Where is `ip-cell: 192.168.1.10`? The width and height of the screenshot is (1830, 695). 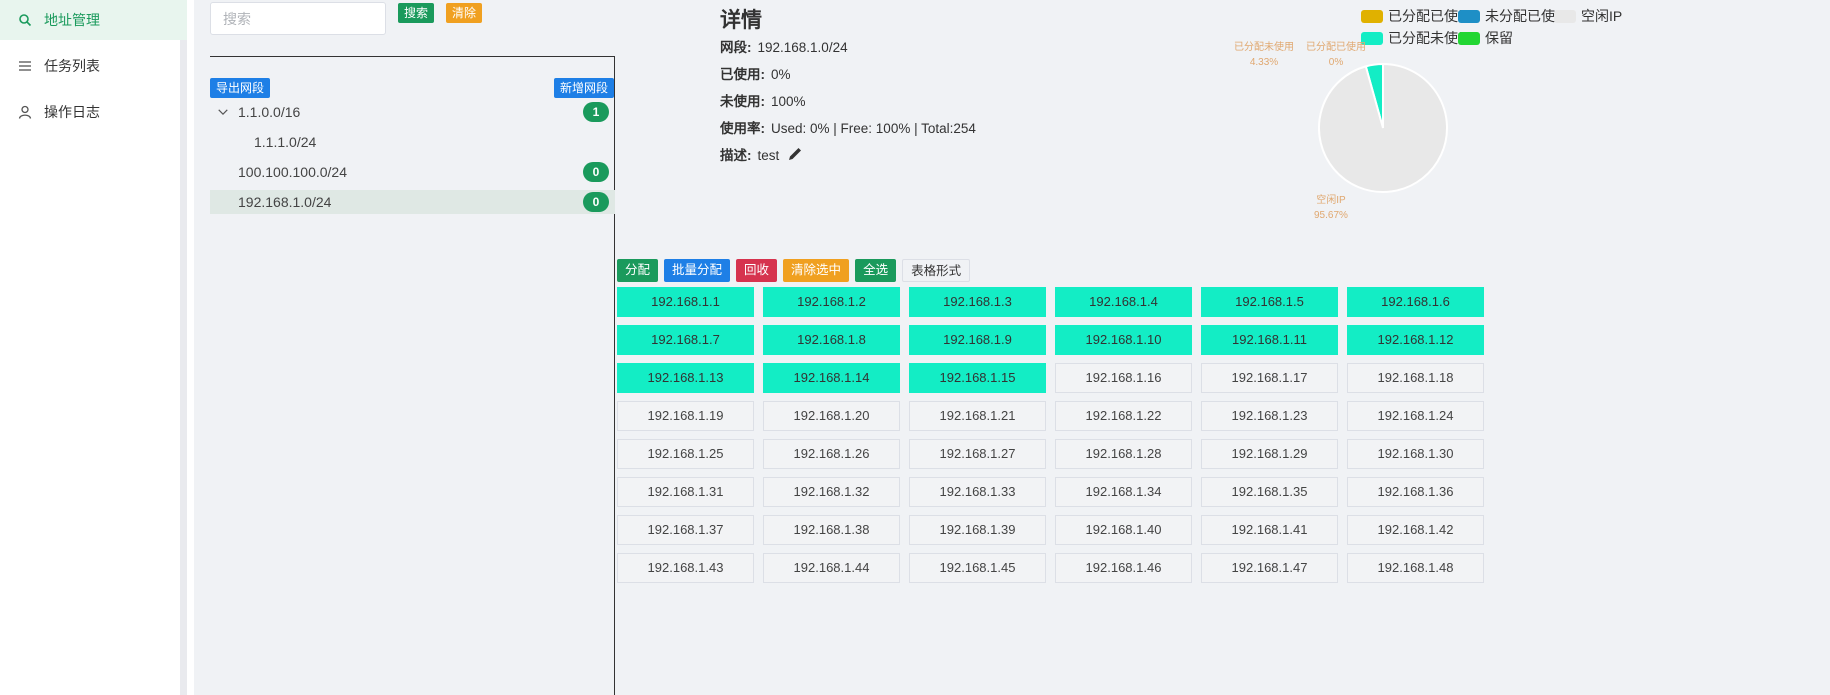 ip-cell: 192.168.1.10 is located at coordinates (1123, 340).